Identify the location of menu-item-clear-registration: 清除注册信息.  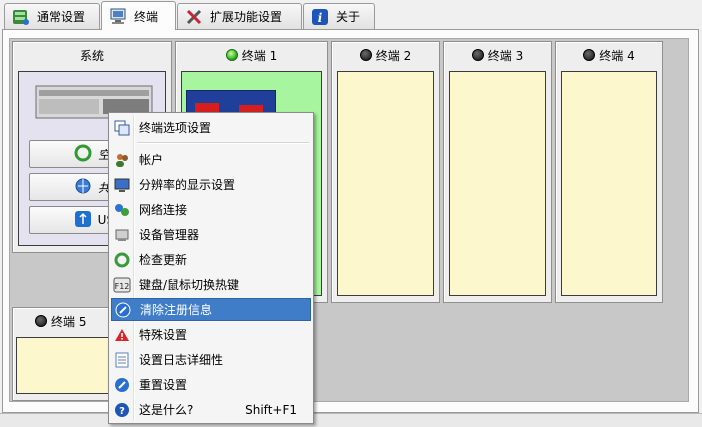
(211, 309).